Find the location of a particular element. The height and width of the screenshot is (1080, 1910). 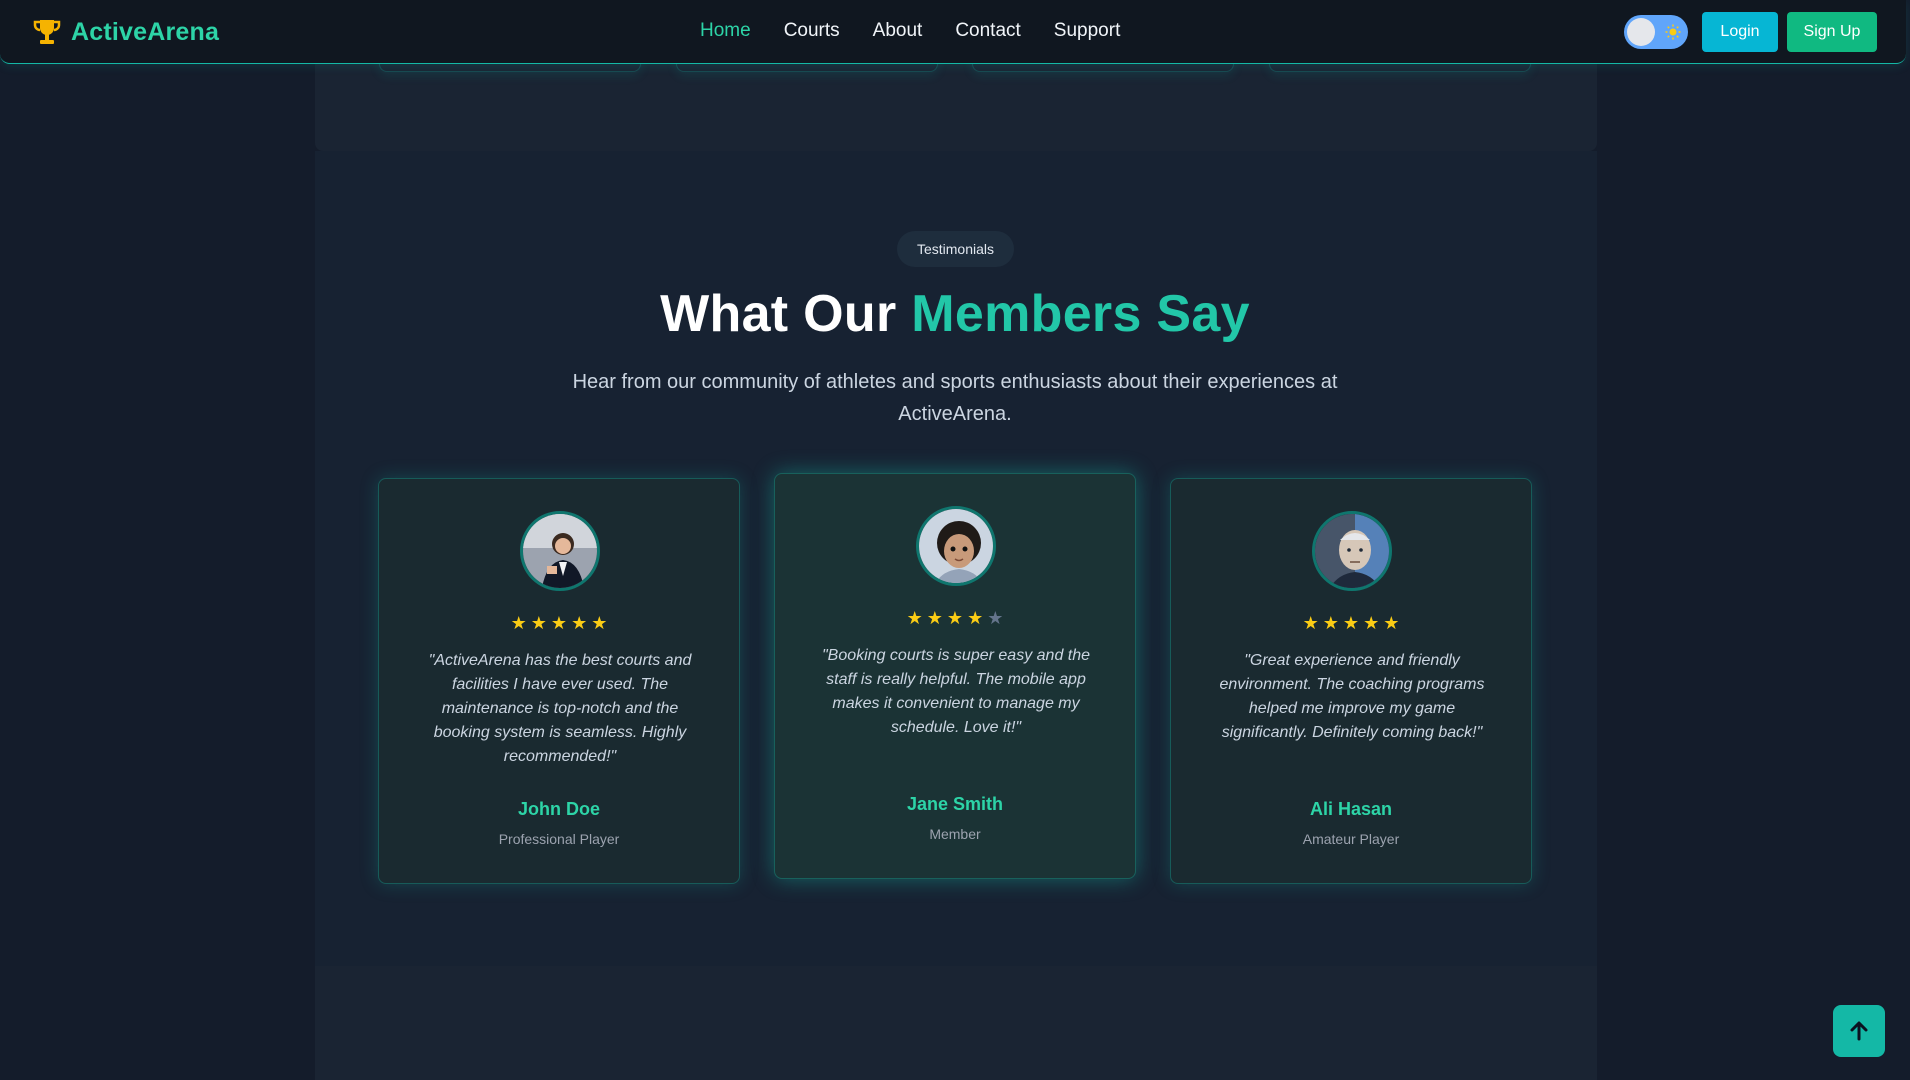

member-role: Member is located at coordinates (955, 834).